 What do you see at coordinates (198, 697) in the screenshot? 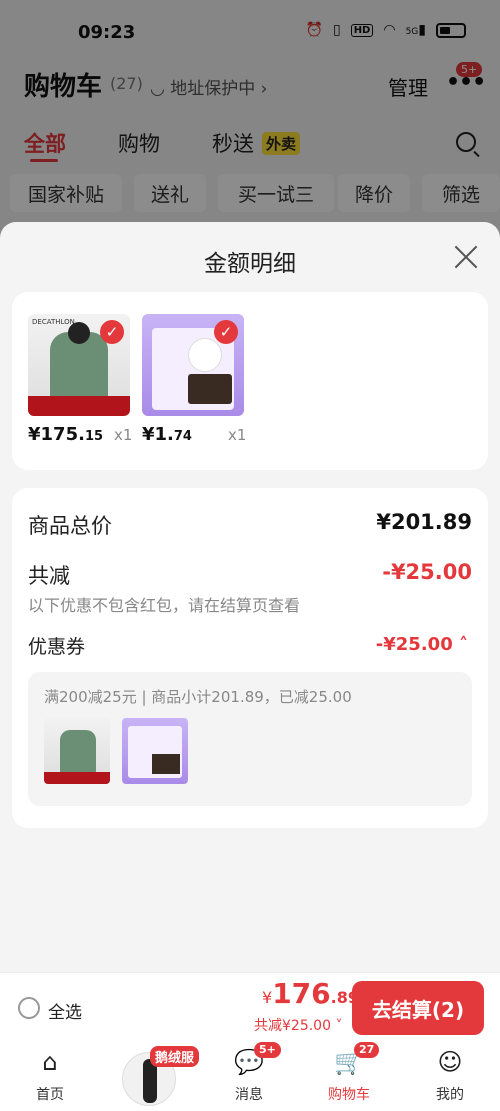
I see `coupon-detail-text: 满200减25元 | 商品小计201.89，已减25.00` at bounding box center [198, 697].